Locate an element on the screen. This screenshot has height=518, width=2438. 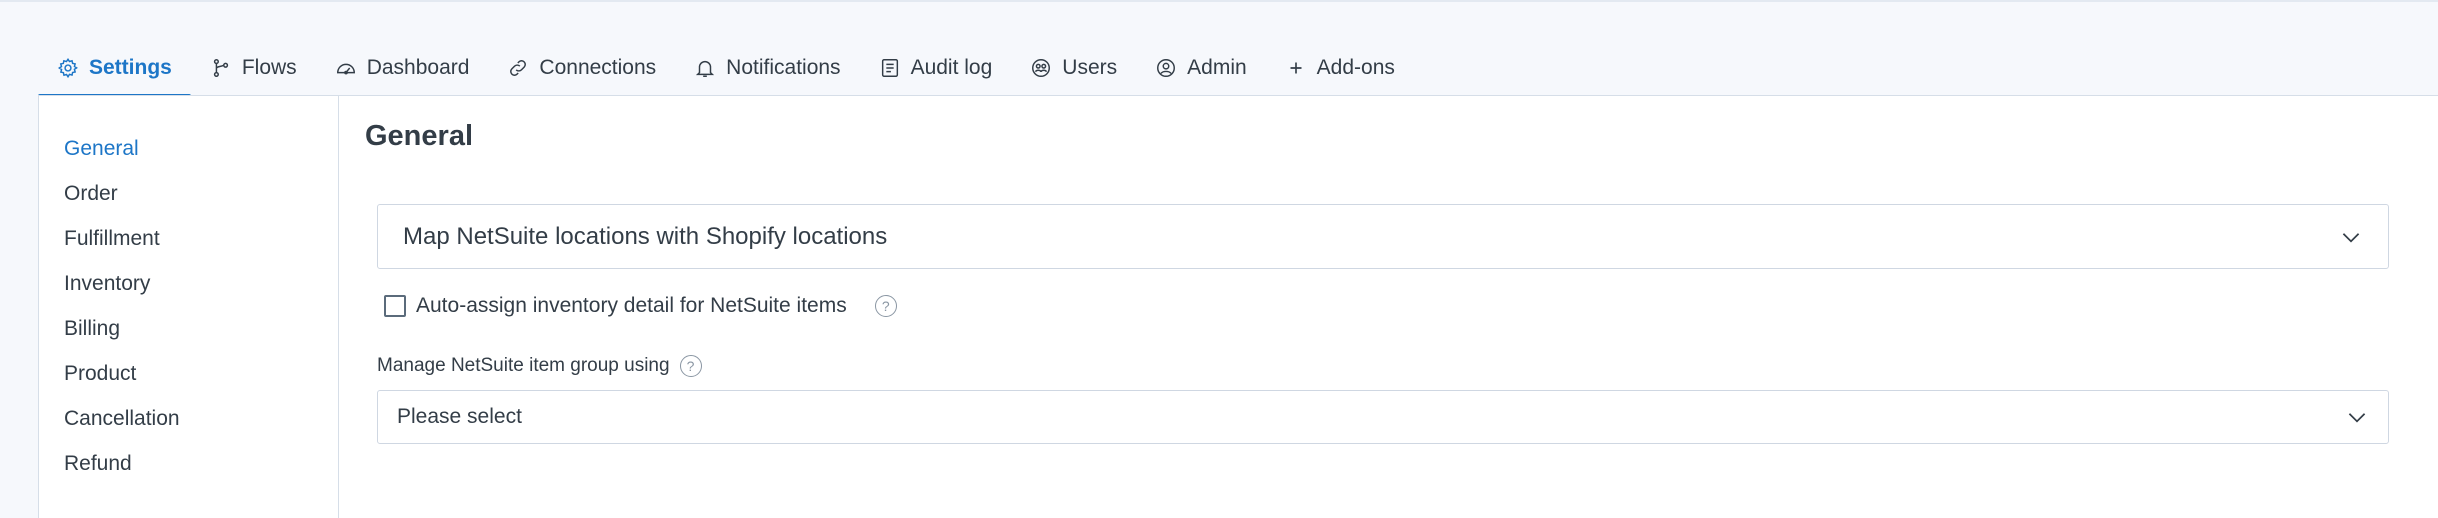
sidebar-item-cancellation: Cancellation is located at coordinates (188, 418).